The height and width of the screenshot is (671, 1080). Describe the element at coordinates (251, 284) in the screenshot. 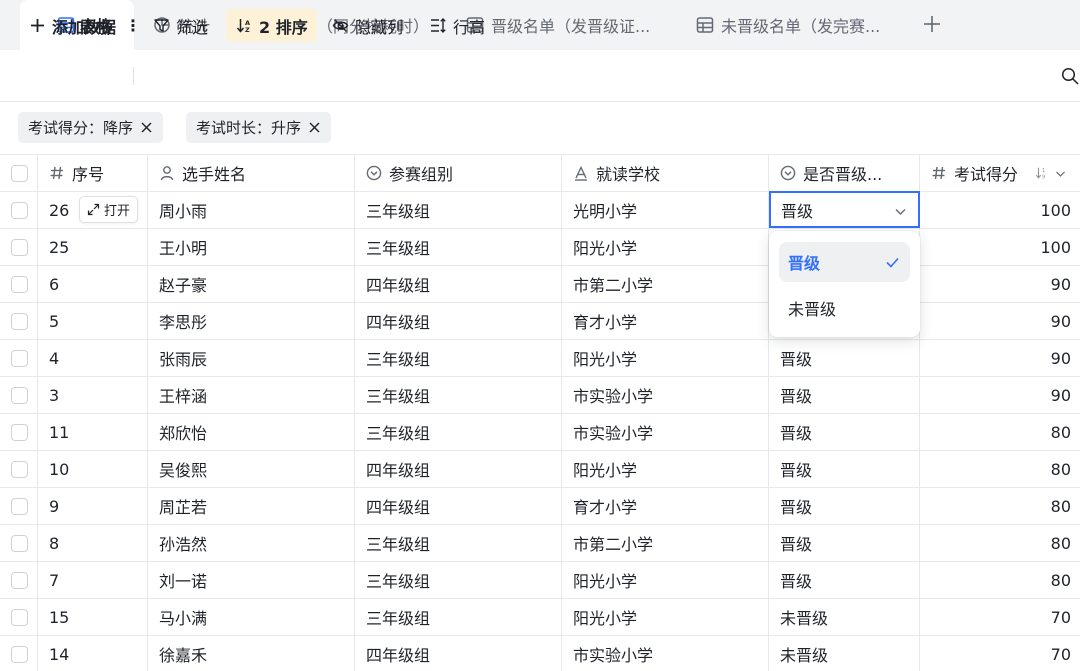

I see `cell-name: 赵子豪` at that location.